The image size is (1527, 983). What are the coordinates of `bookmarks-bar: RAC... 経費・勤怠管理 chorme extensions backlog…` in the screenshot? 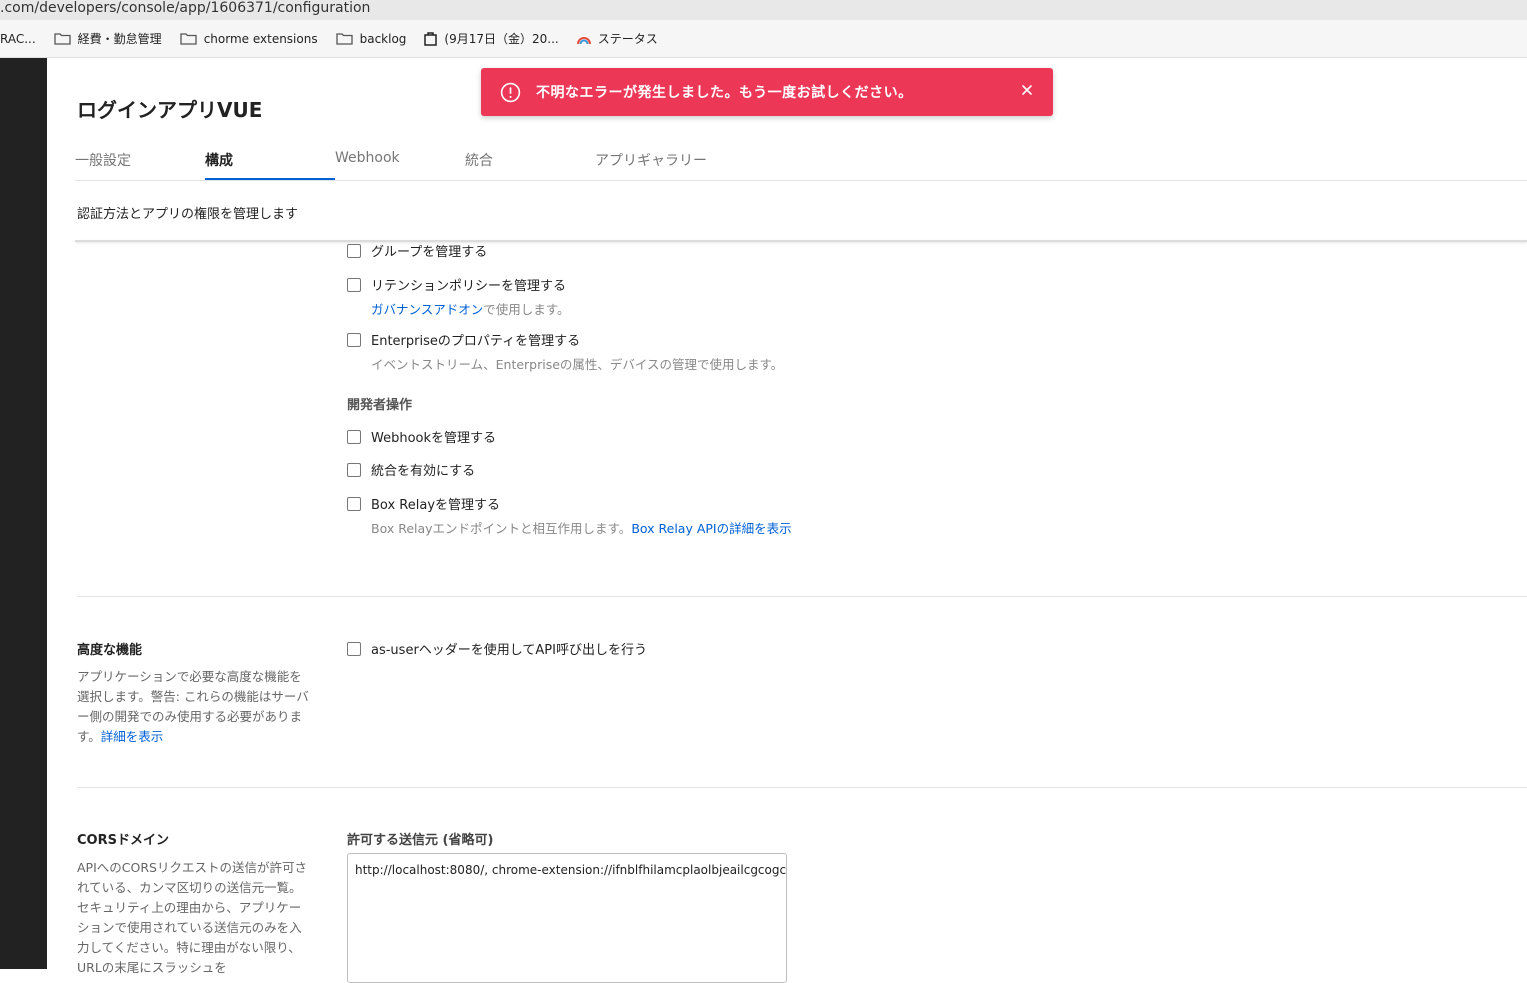 It's located at (763, 39).